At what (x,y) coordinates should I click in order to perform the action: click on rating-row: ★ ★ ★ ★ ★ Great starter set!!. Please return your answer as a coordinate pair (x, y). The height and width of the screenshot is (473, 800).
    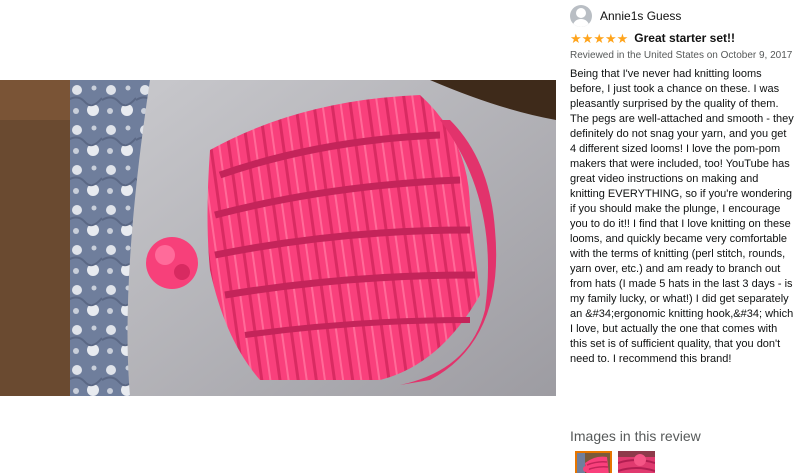
    Looking at the image, I should click on (652, 38).